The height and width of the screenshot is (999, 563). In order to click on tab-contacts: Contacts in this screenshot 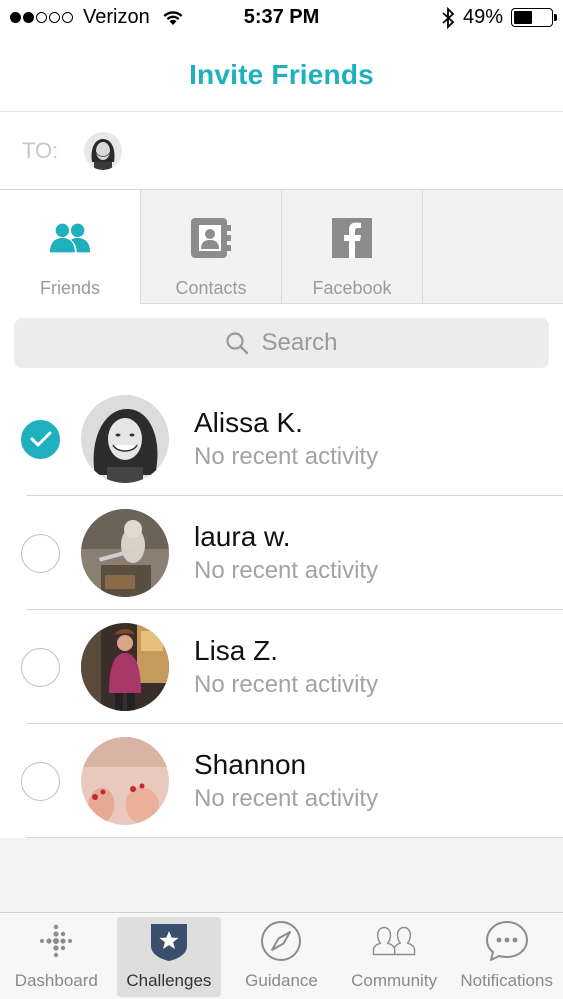, I will do `click(211, 247)`.